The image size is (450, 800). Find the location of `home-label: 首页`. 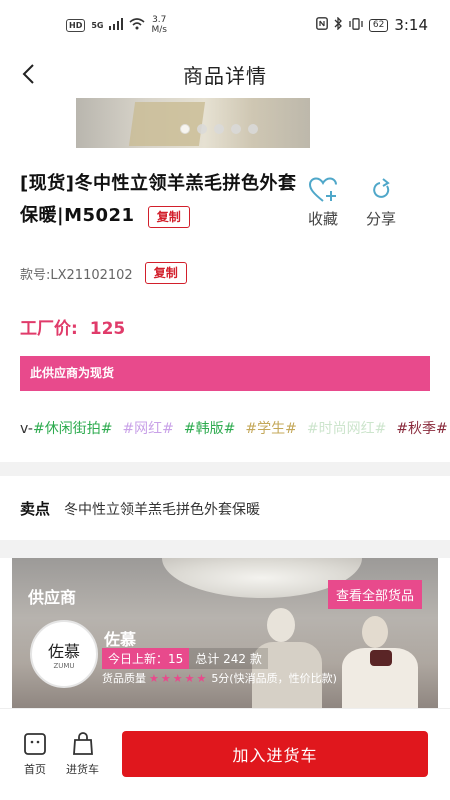

home-label: 首页 is located at coordinates (35, 769).